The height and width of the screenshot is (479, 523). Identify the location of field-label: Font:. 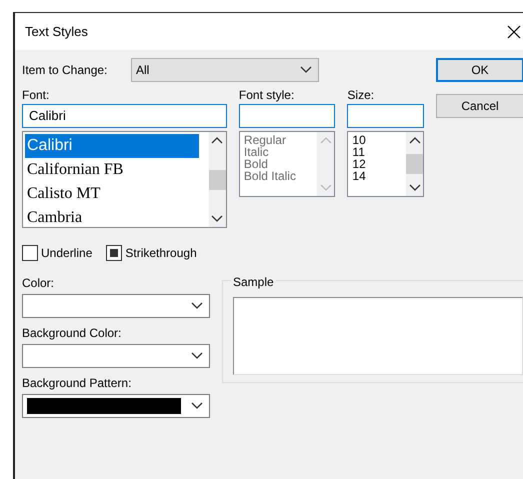
(36, 95).